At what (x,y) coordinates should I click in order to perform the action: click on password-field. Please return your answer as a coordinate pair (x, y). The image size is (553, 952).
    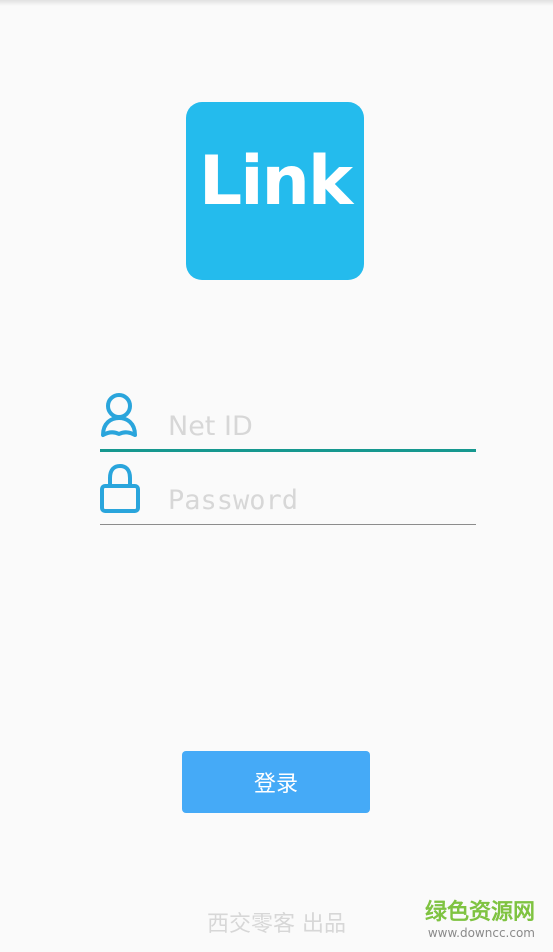
    Looking at the image, I should click on (288, 494).